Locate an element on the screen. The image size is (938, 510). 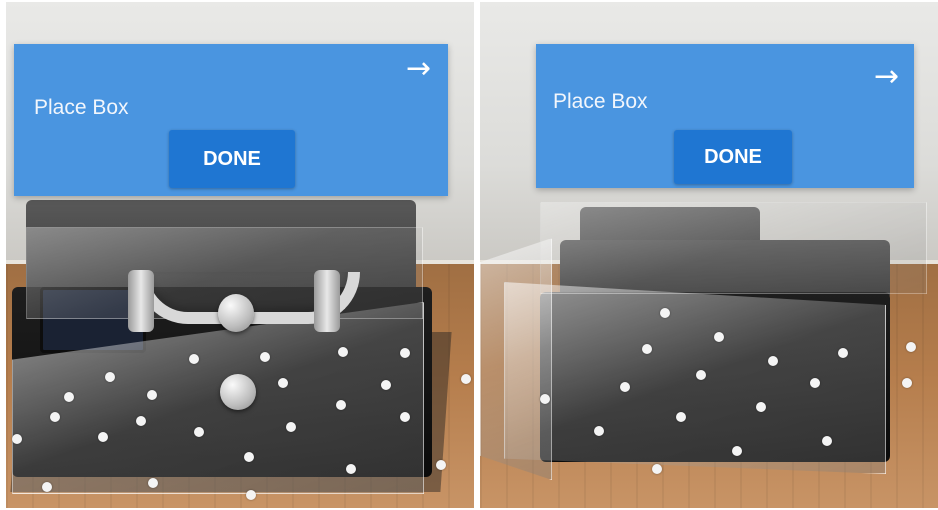
rotate-handle-left-grip is located at coordinates (141, 301).